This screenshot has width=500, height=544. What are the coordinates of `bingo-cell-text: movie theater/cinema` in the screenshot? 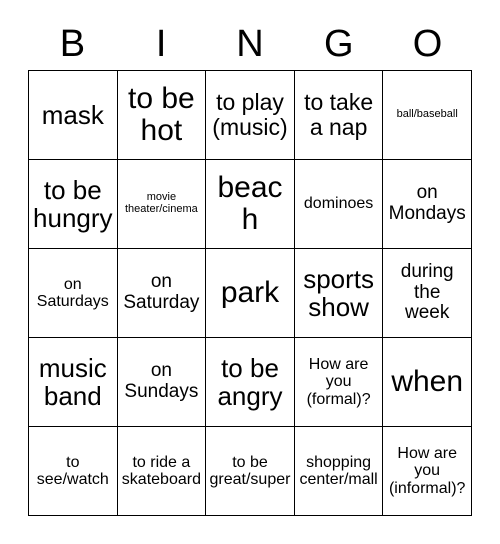 It's located at (161, 203).